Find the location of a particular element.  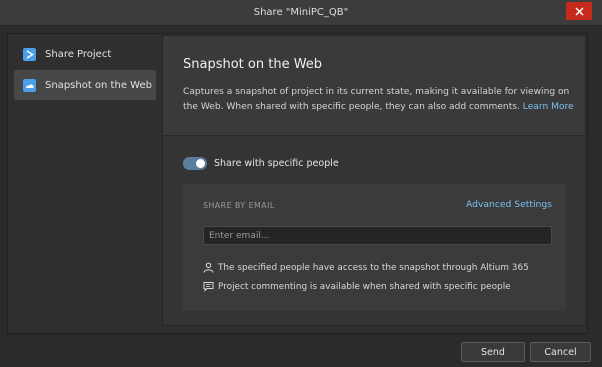

close-icon is located at coordinates (579, 11).